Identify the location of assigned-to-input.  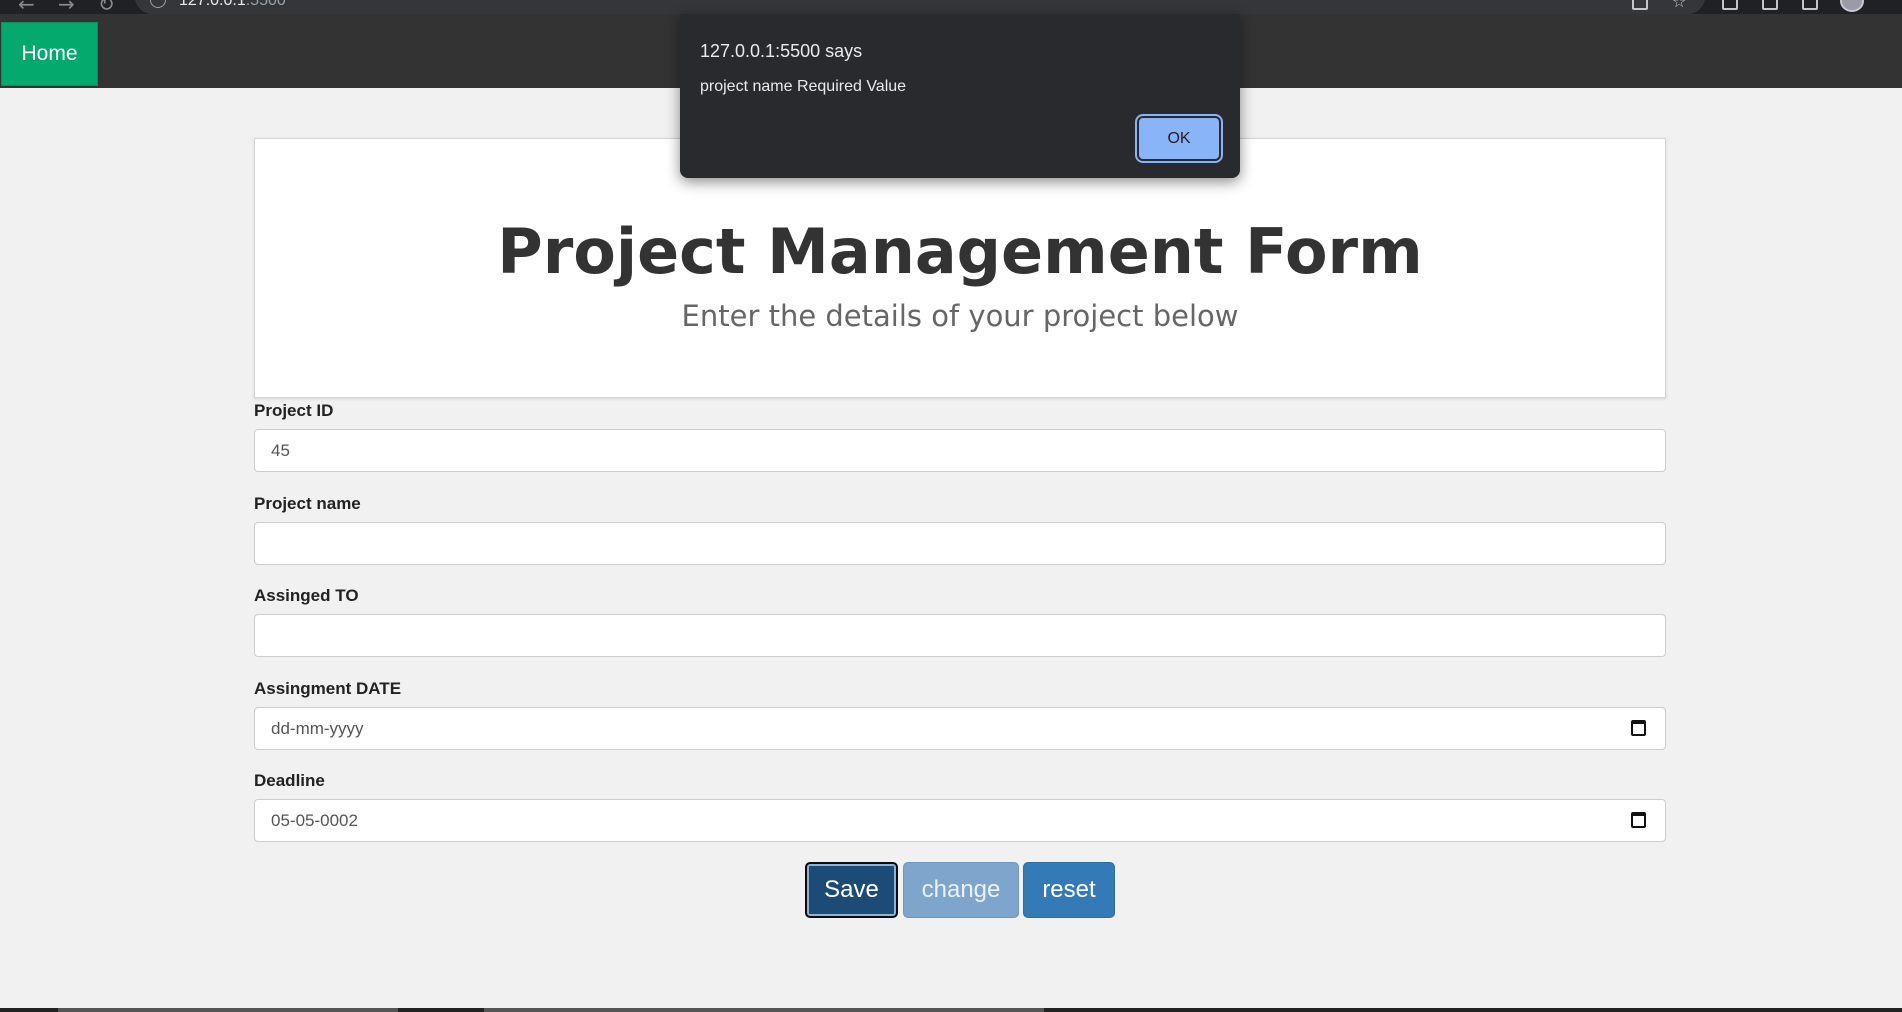
(960, 635).